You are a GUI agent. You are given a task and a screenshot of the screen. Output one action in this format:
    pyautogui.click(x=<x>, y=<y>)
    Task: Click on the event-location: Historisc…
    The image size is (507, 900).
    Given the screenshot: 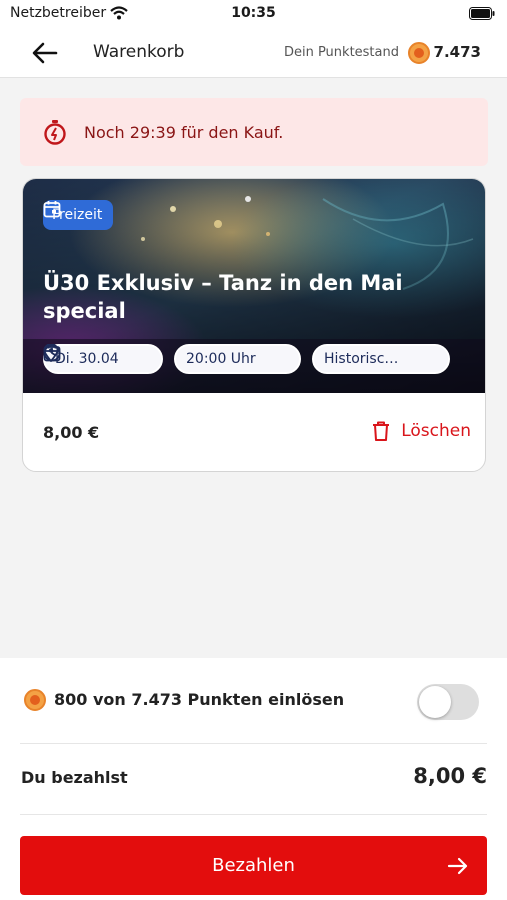 What is the action you would take?
    pyautogui.click(x=361, y=359)
    